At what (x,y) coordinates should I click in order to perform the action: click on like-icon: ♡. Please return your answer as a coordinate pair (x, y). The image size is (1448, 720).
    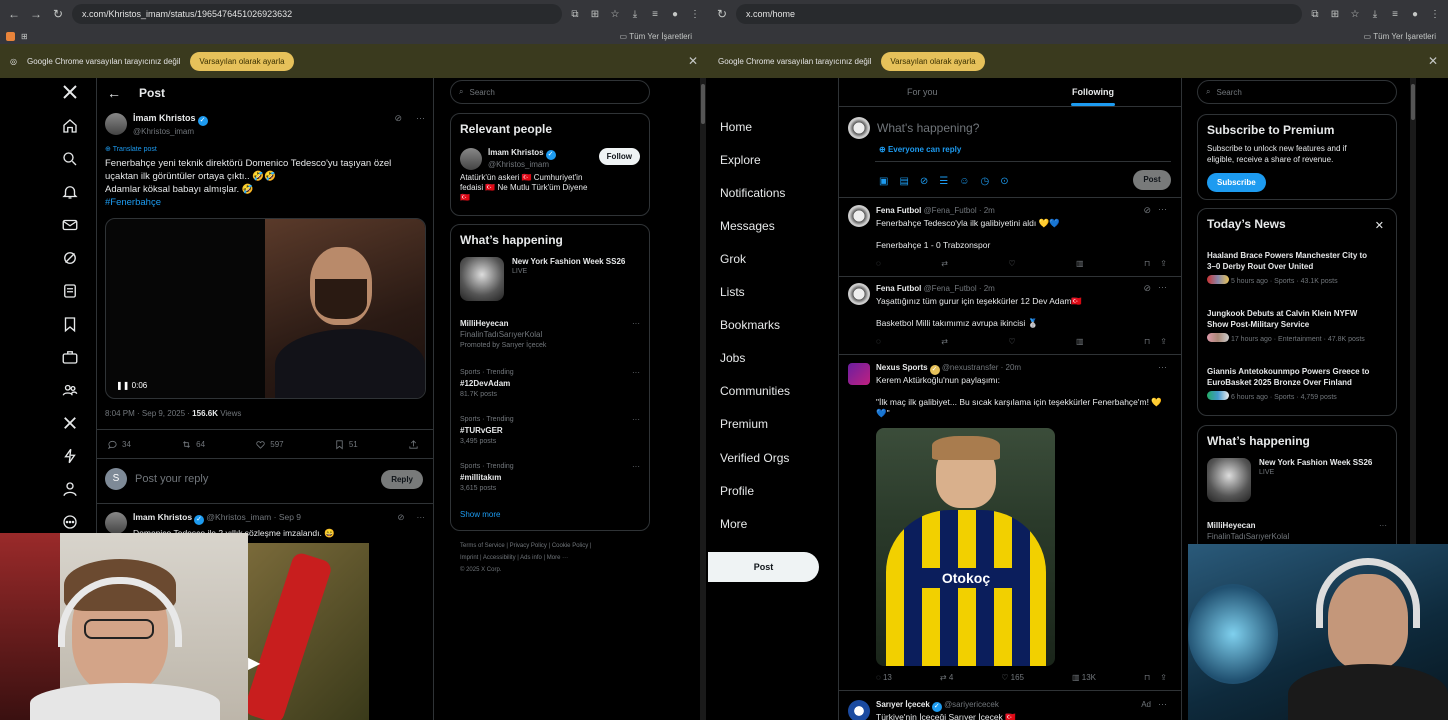
    Looking at the image, I should click on (1011, 263).